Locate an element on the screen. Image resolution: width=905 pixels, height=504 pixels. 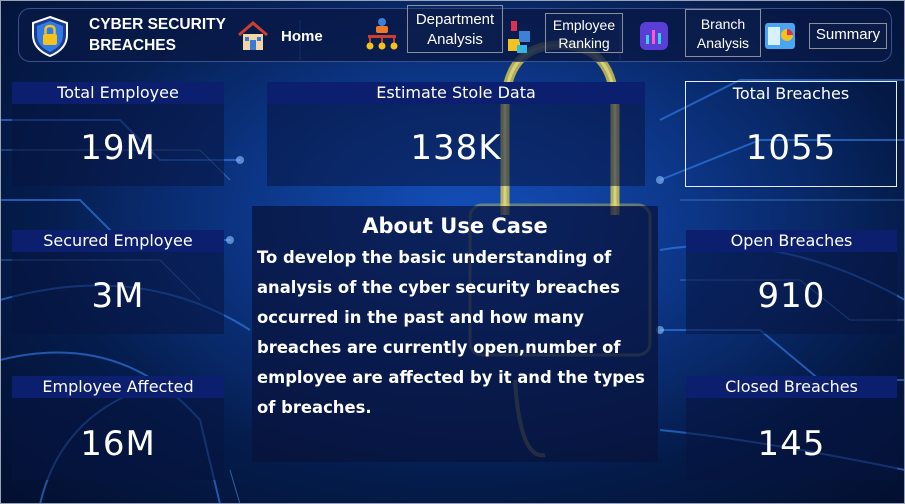
org-chart-icon is located at coordinates (382, 35).